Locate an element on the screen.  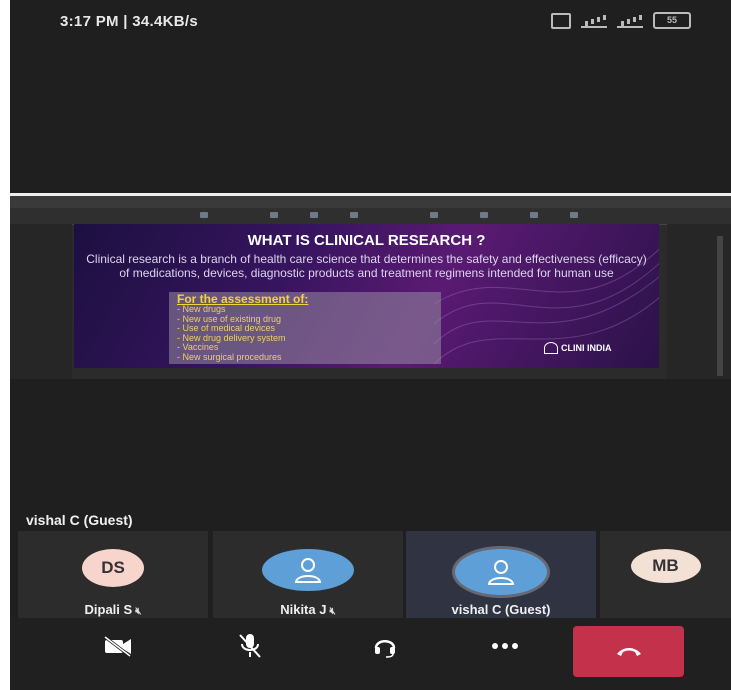
hang-up-icon is located at coordinates (628, 651).